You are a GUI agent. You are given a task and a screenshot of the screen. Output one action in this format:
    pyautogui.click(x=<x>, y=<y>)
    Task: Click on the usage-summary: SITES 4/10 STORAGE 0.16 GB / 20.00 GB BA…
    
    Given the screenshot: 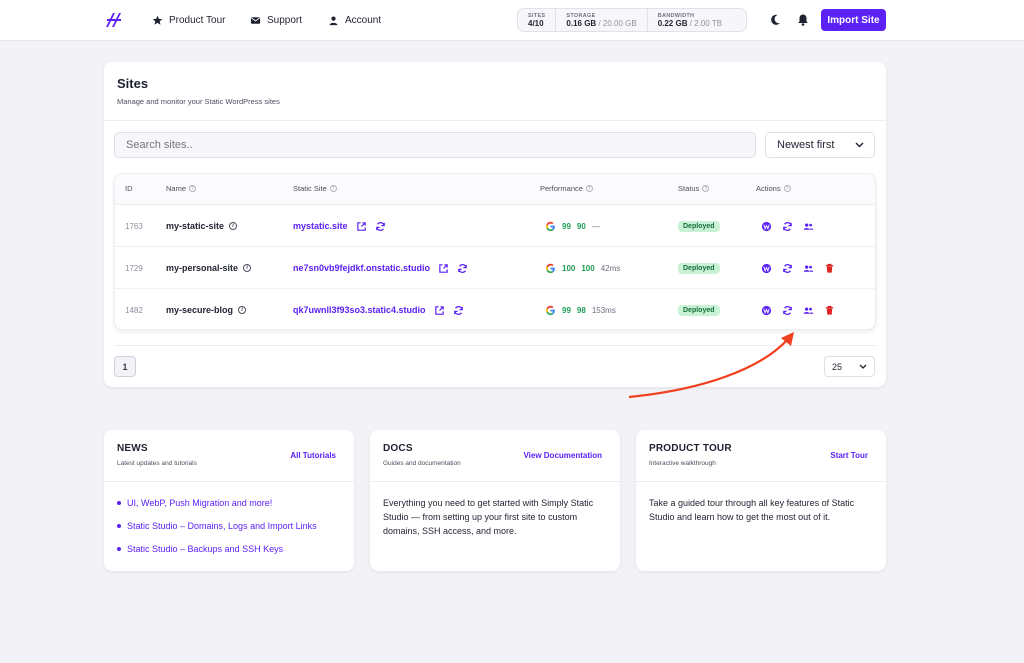 What is the action you would take?
    pyautogui.click(x=632, y=20)
    